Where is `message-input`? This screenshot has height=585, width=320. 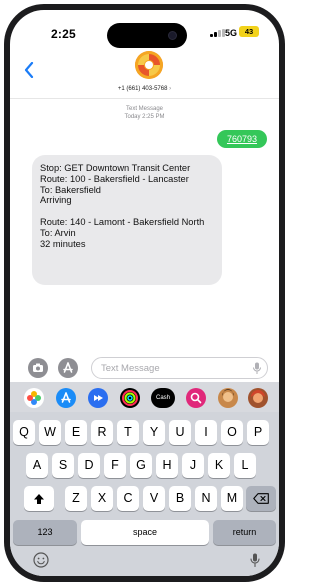 message-input is located at coordinates (179, 368).